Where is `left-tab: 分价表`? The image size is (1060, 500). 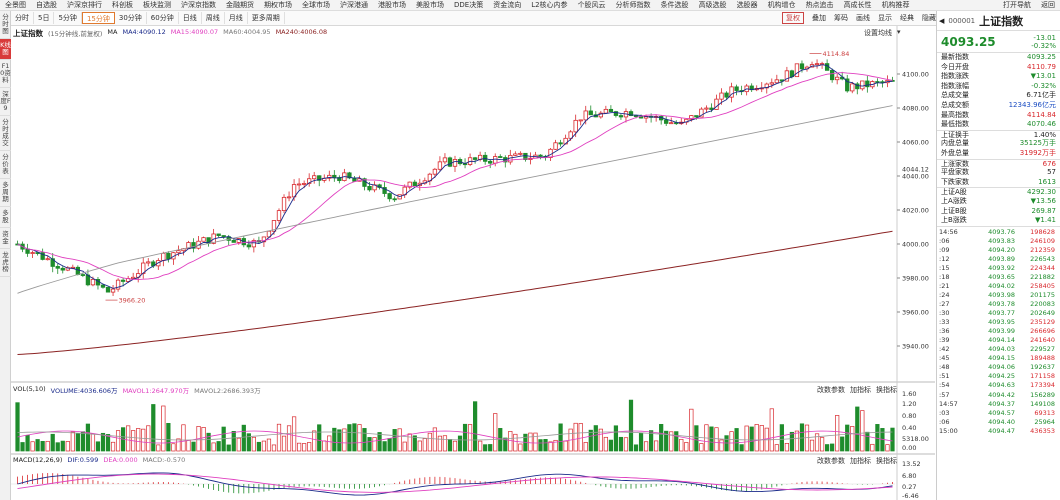
left-tab: 分价表 is located at coordinates (5, 165).